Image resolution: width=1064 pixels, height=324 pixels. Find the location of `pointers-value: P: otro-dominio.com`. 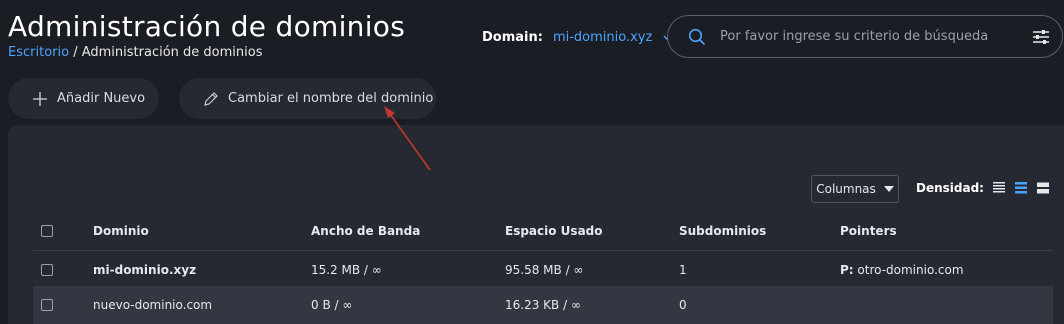

pointers-value: P: otro-dominio.com is located at coordinates (902, 270).